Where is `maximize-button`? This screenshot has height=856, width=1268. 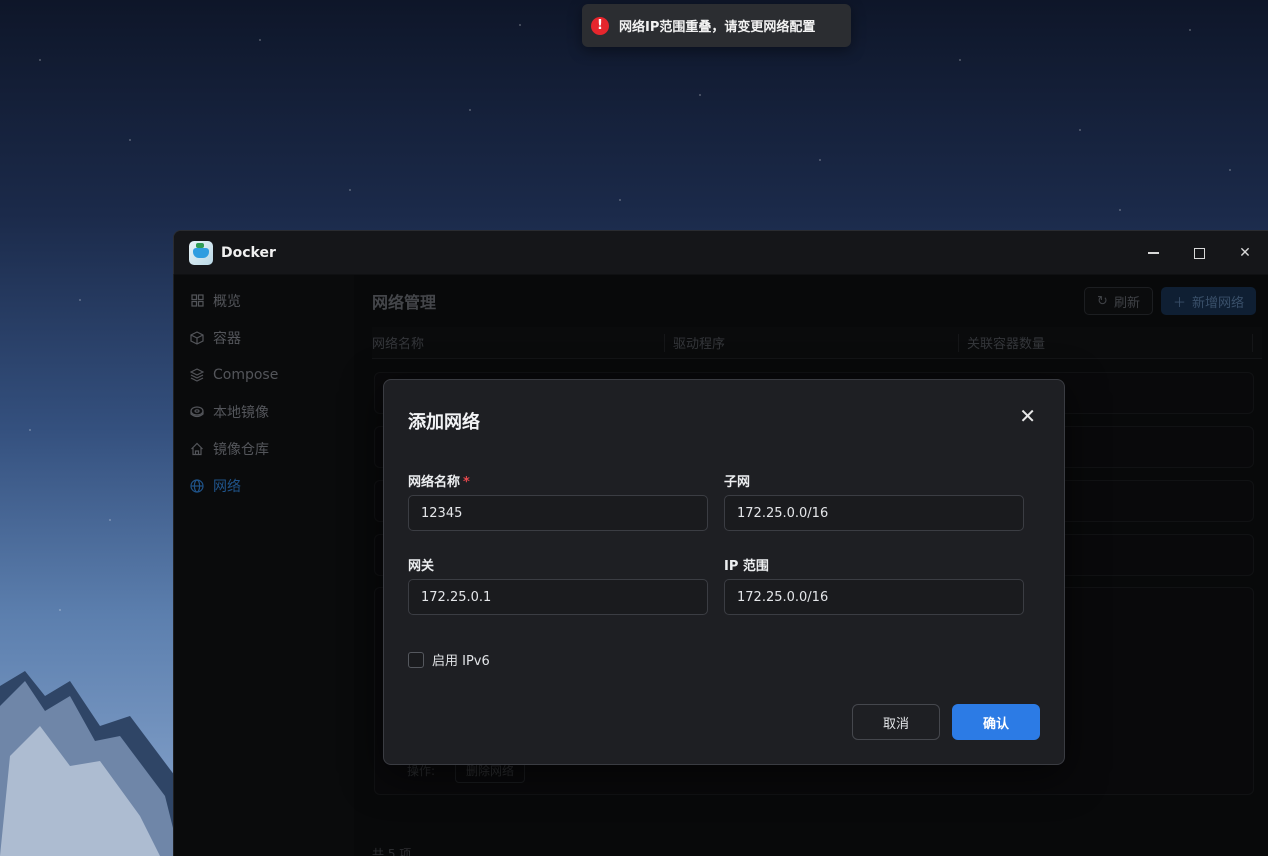 maximize-button is located at coordinates (1199, 253).